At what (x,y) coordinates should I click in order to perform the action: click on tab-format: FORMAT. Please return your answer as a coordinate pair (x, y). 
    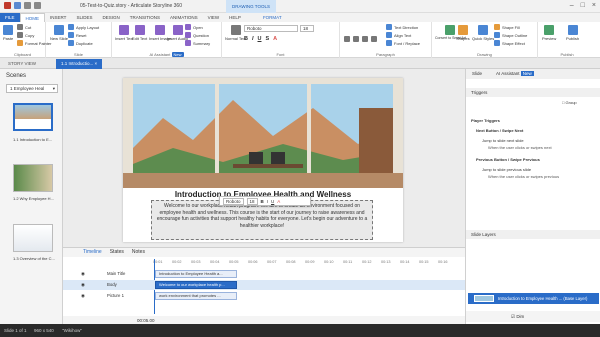
    Looking at the image, I should click on (272, 17).